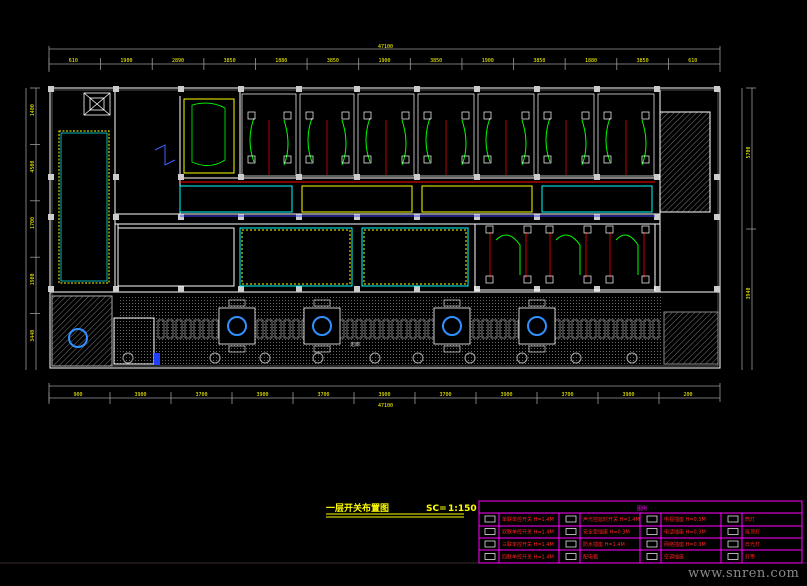 This screenshot has width=807, height=586. What do you see at coordinates (642, 508) in the screenshot?
I see `legend-header: 图例` at bounding box center [642, 508].